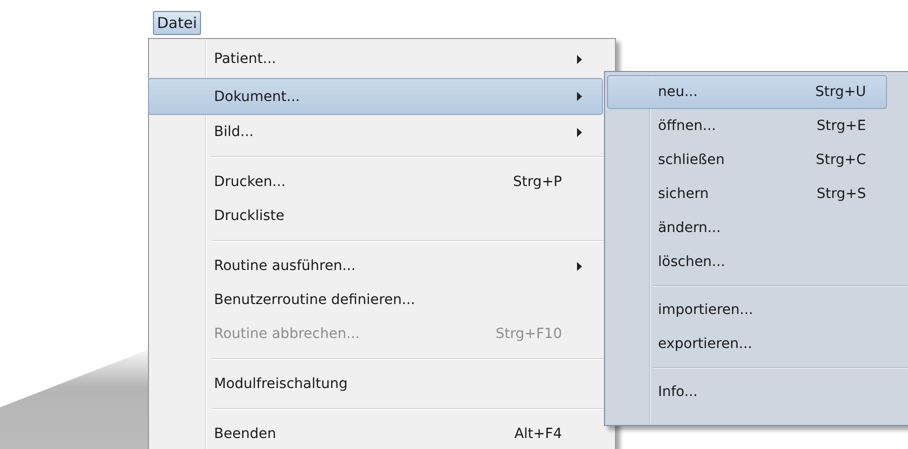 Image resolution: width=908 pixels, height=449 pixels. What do you see at coordinates (841, 126) in the screenshot?
I see `shortcut-label: Strg+E` at bounding box center [841, 126].